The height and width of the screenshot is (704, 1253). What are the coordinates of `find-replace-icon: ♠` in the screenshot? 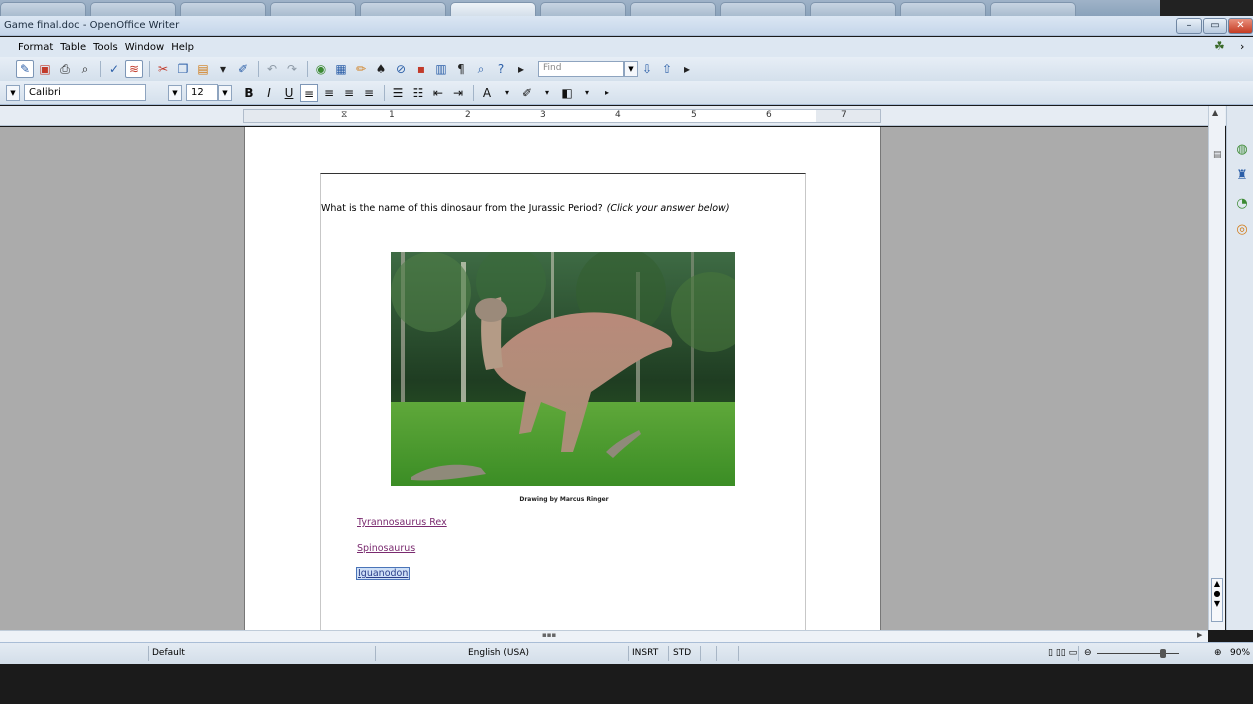 It's located at (381, 69).